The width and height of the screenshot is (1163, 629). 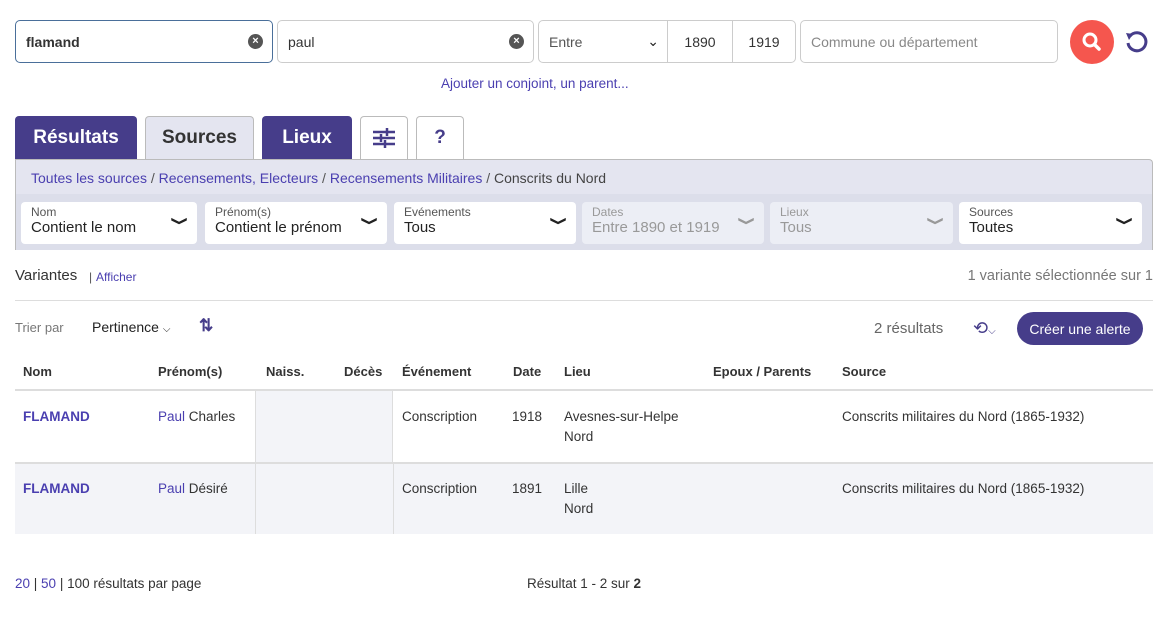 What do you see at coordinates (144, 41) in the screenshot?
I see `nom-input: flamand ×` at bounding box center [144, 41].